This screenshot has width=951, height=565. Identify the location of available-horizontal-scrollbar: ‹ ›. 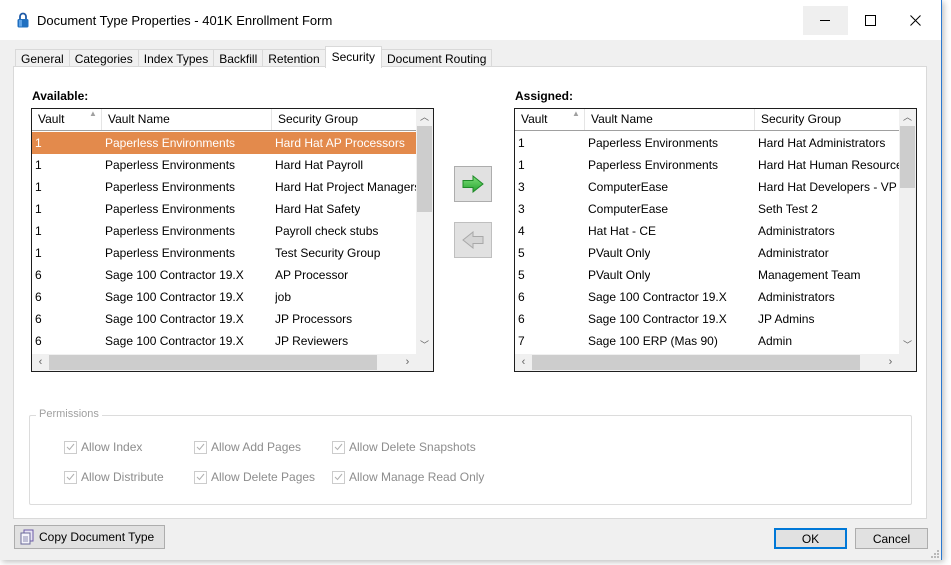
(224, 362).